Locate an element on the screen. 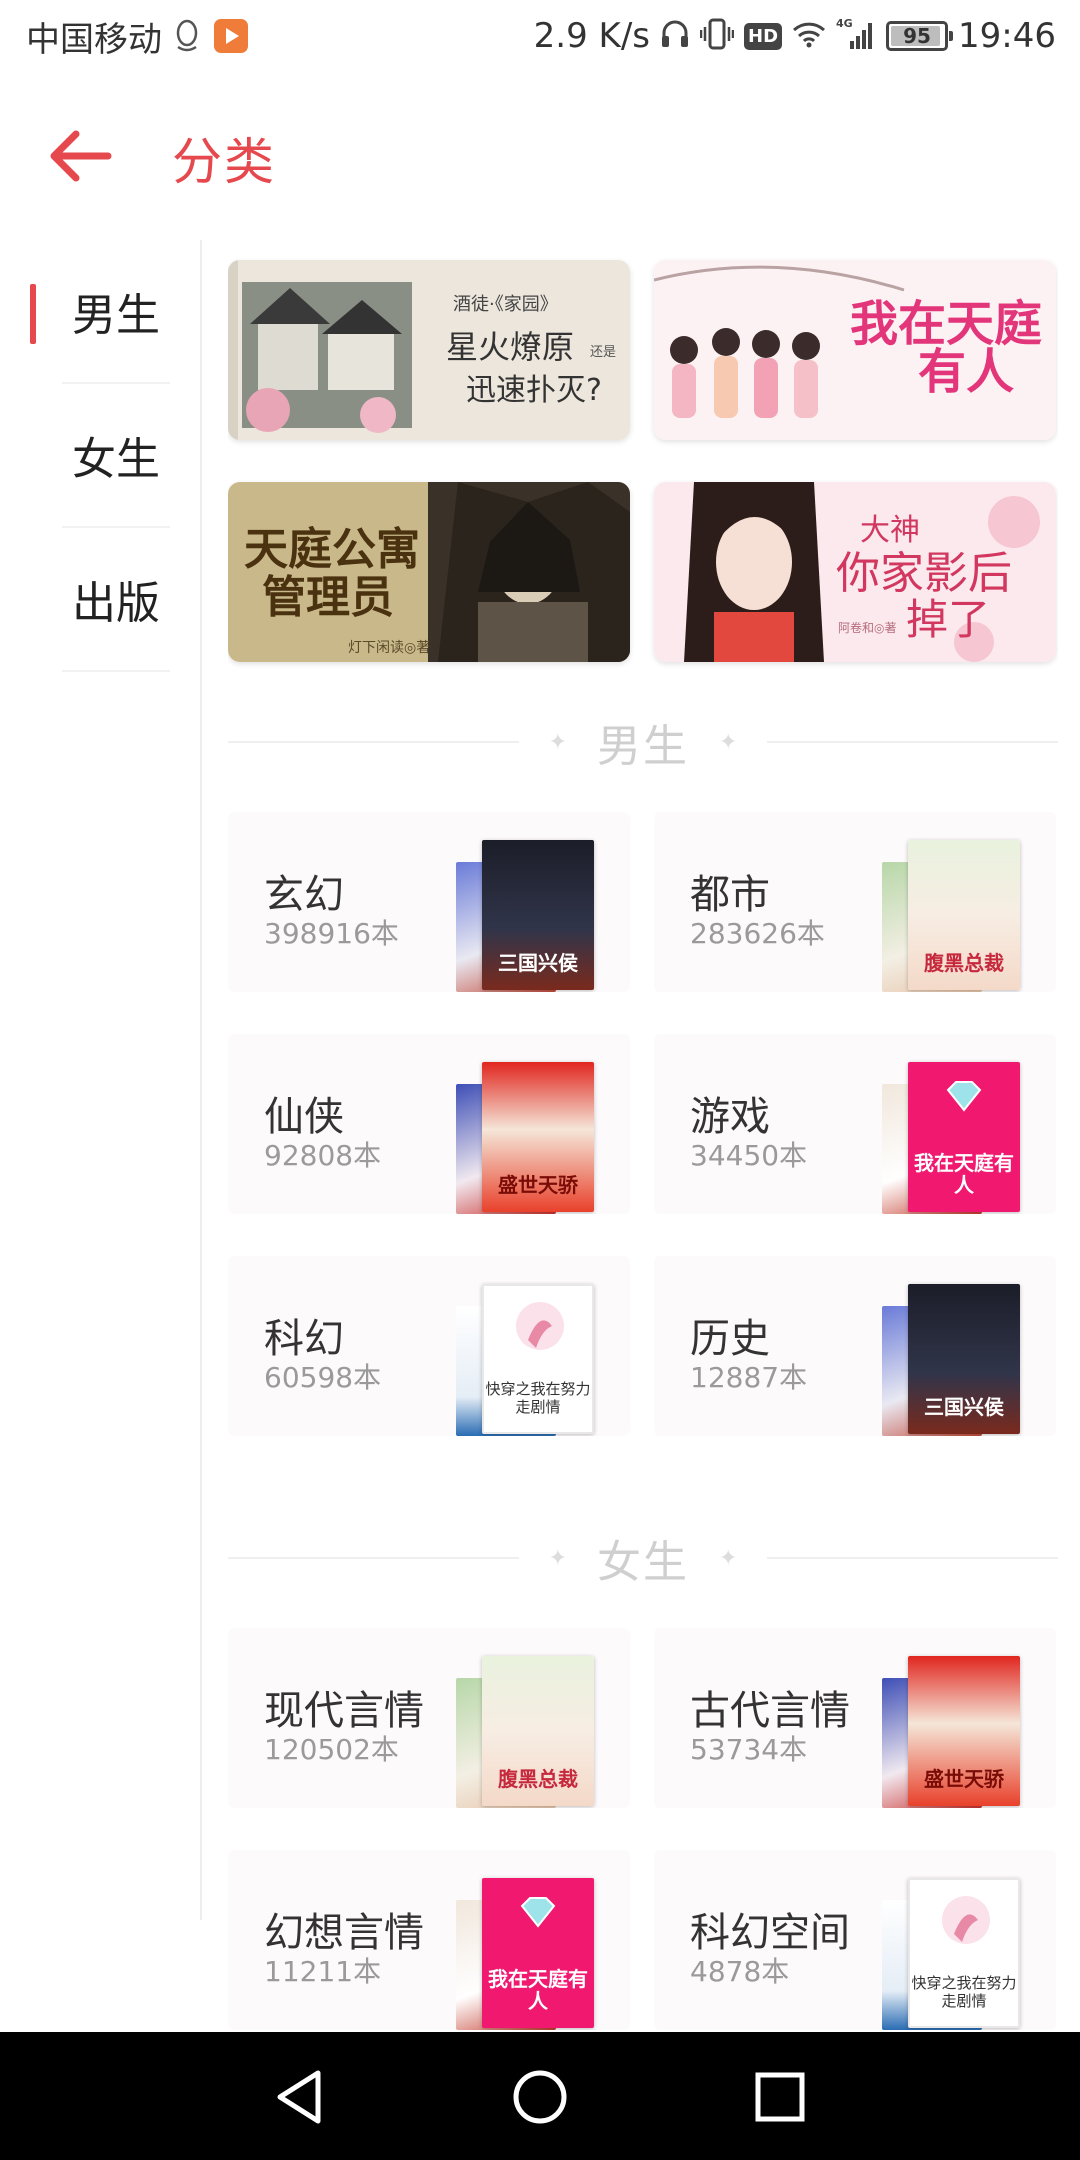  category-card-xiandaiyanqing: 现代言情 120502本 腹黑总裁 is located at coordinates (429, 1718).